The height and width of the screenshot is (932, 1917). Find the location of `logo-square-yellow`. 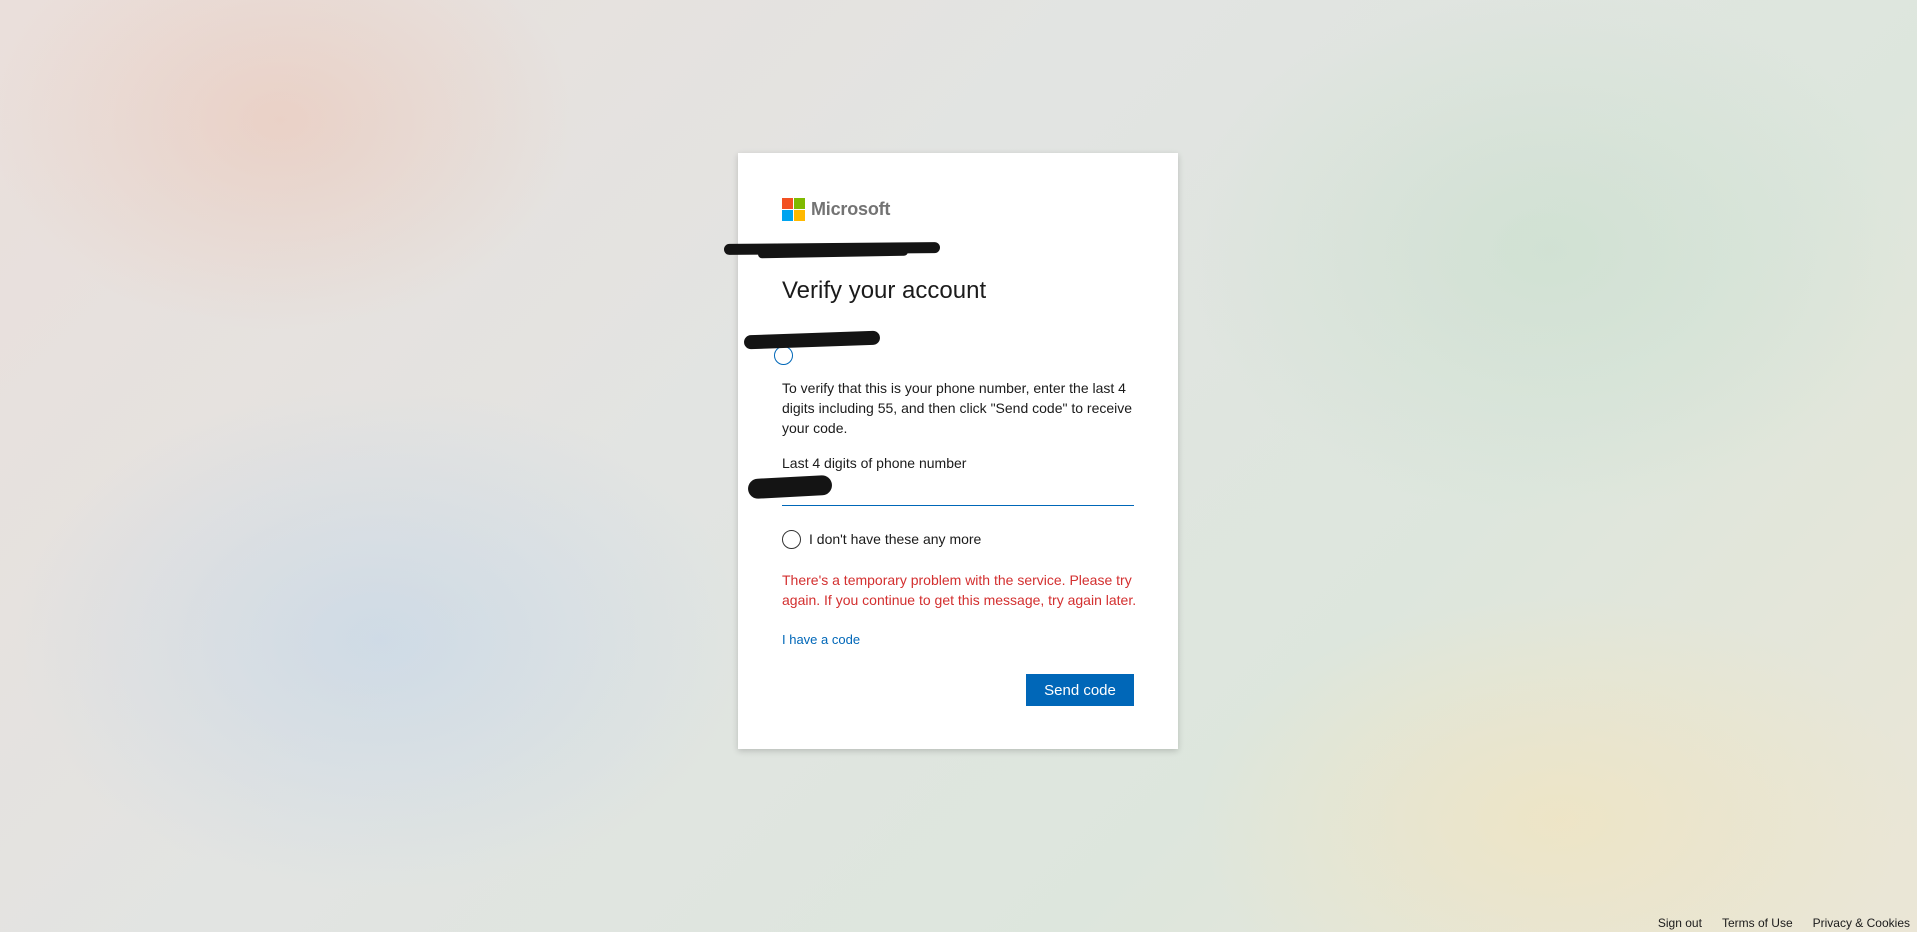

logo-square-yellow is located at coordinates (799, 215).